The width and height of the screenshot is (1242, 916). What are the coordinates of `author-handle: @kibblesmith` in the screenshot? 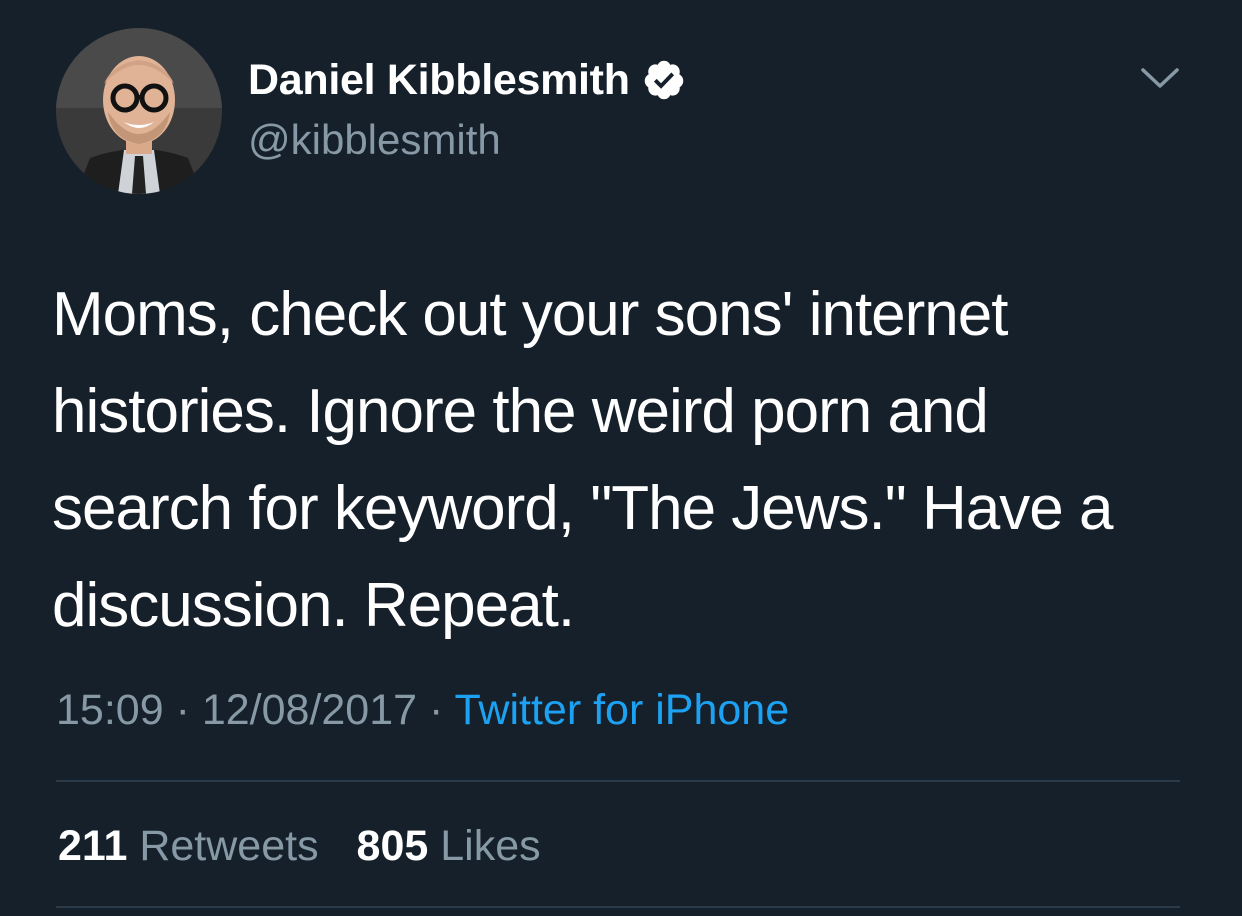 It's located at (374, 140).